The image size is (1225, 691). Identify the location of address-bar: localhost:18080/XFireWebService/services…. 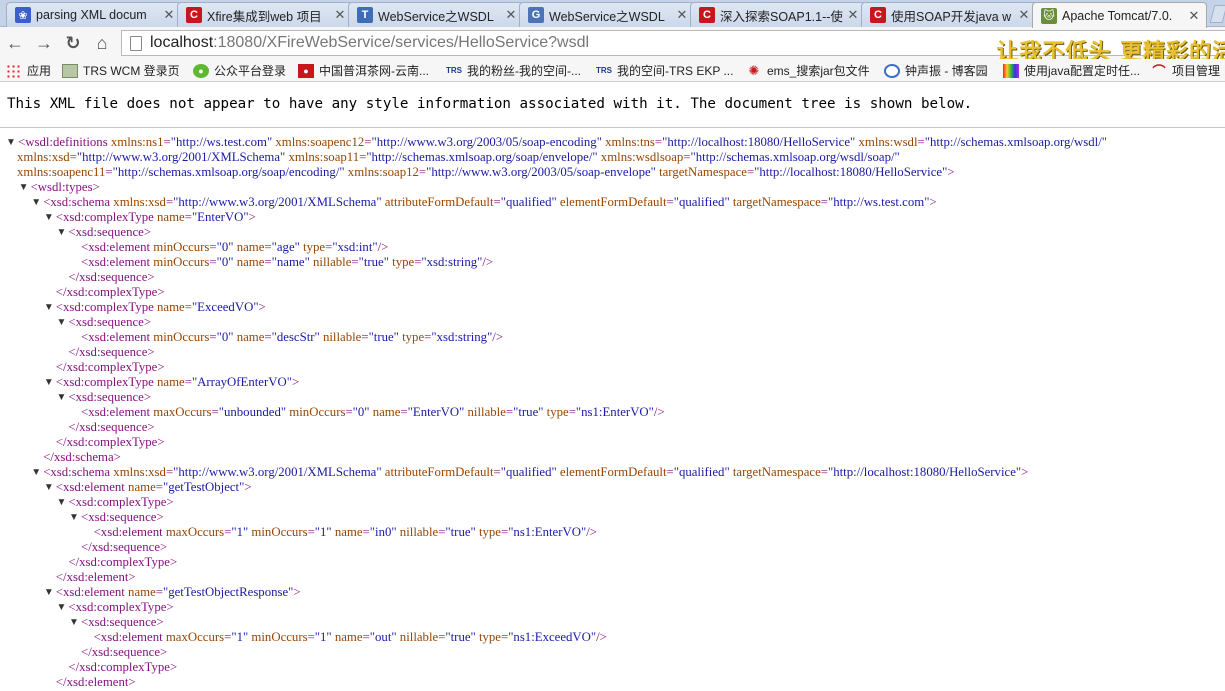
(673, 47).